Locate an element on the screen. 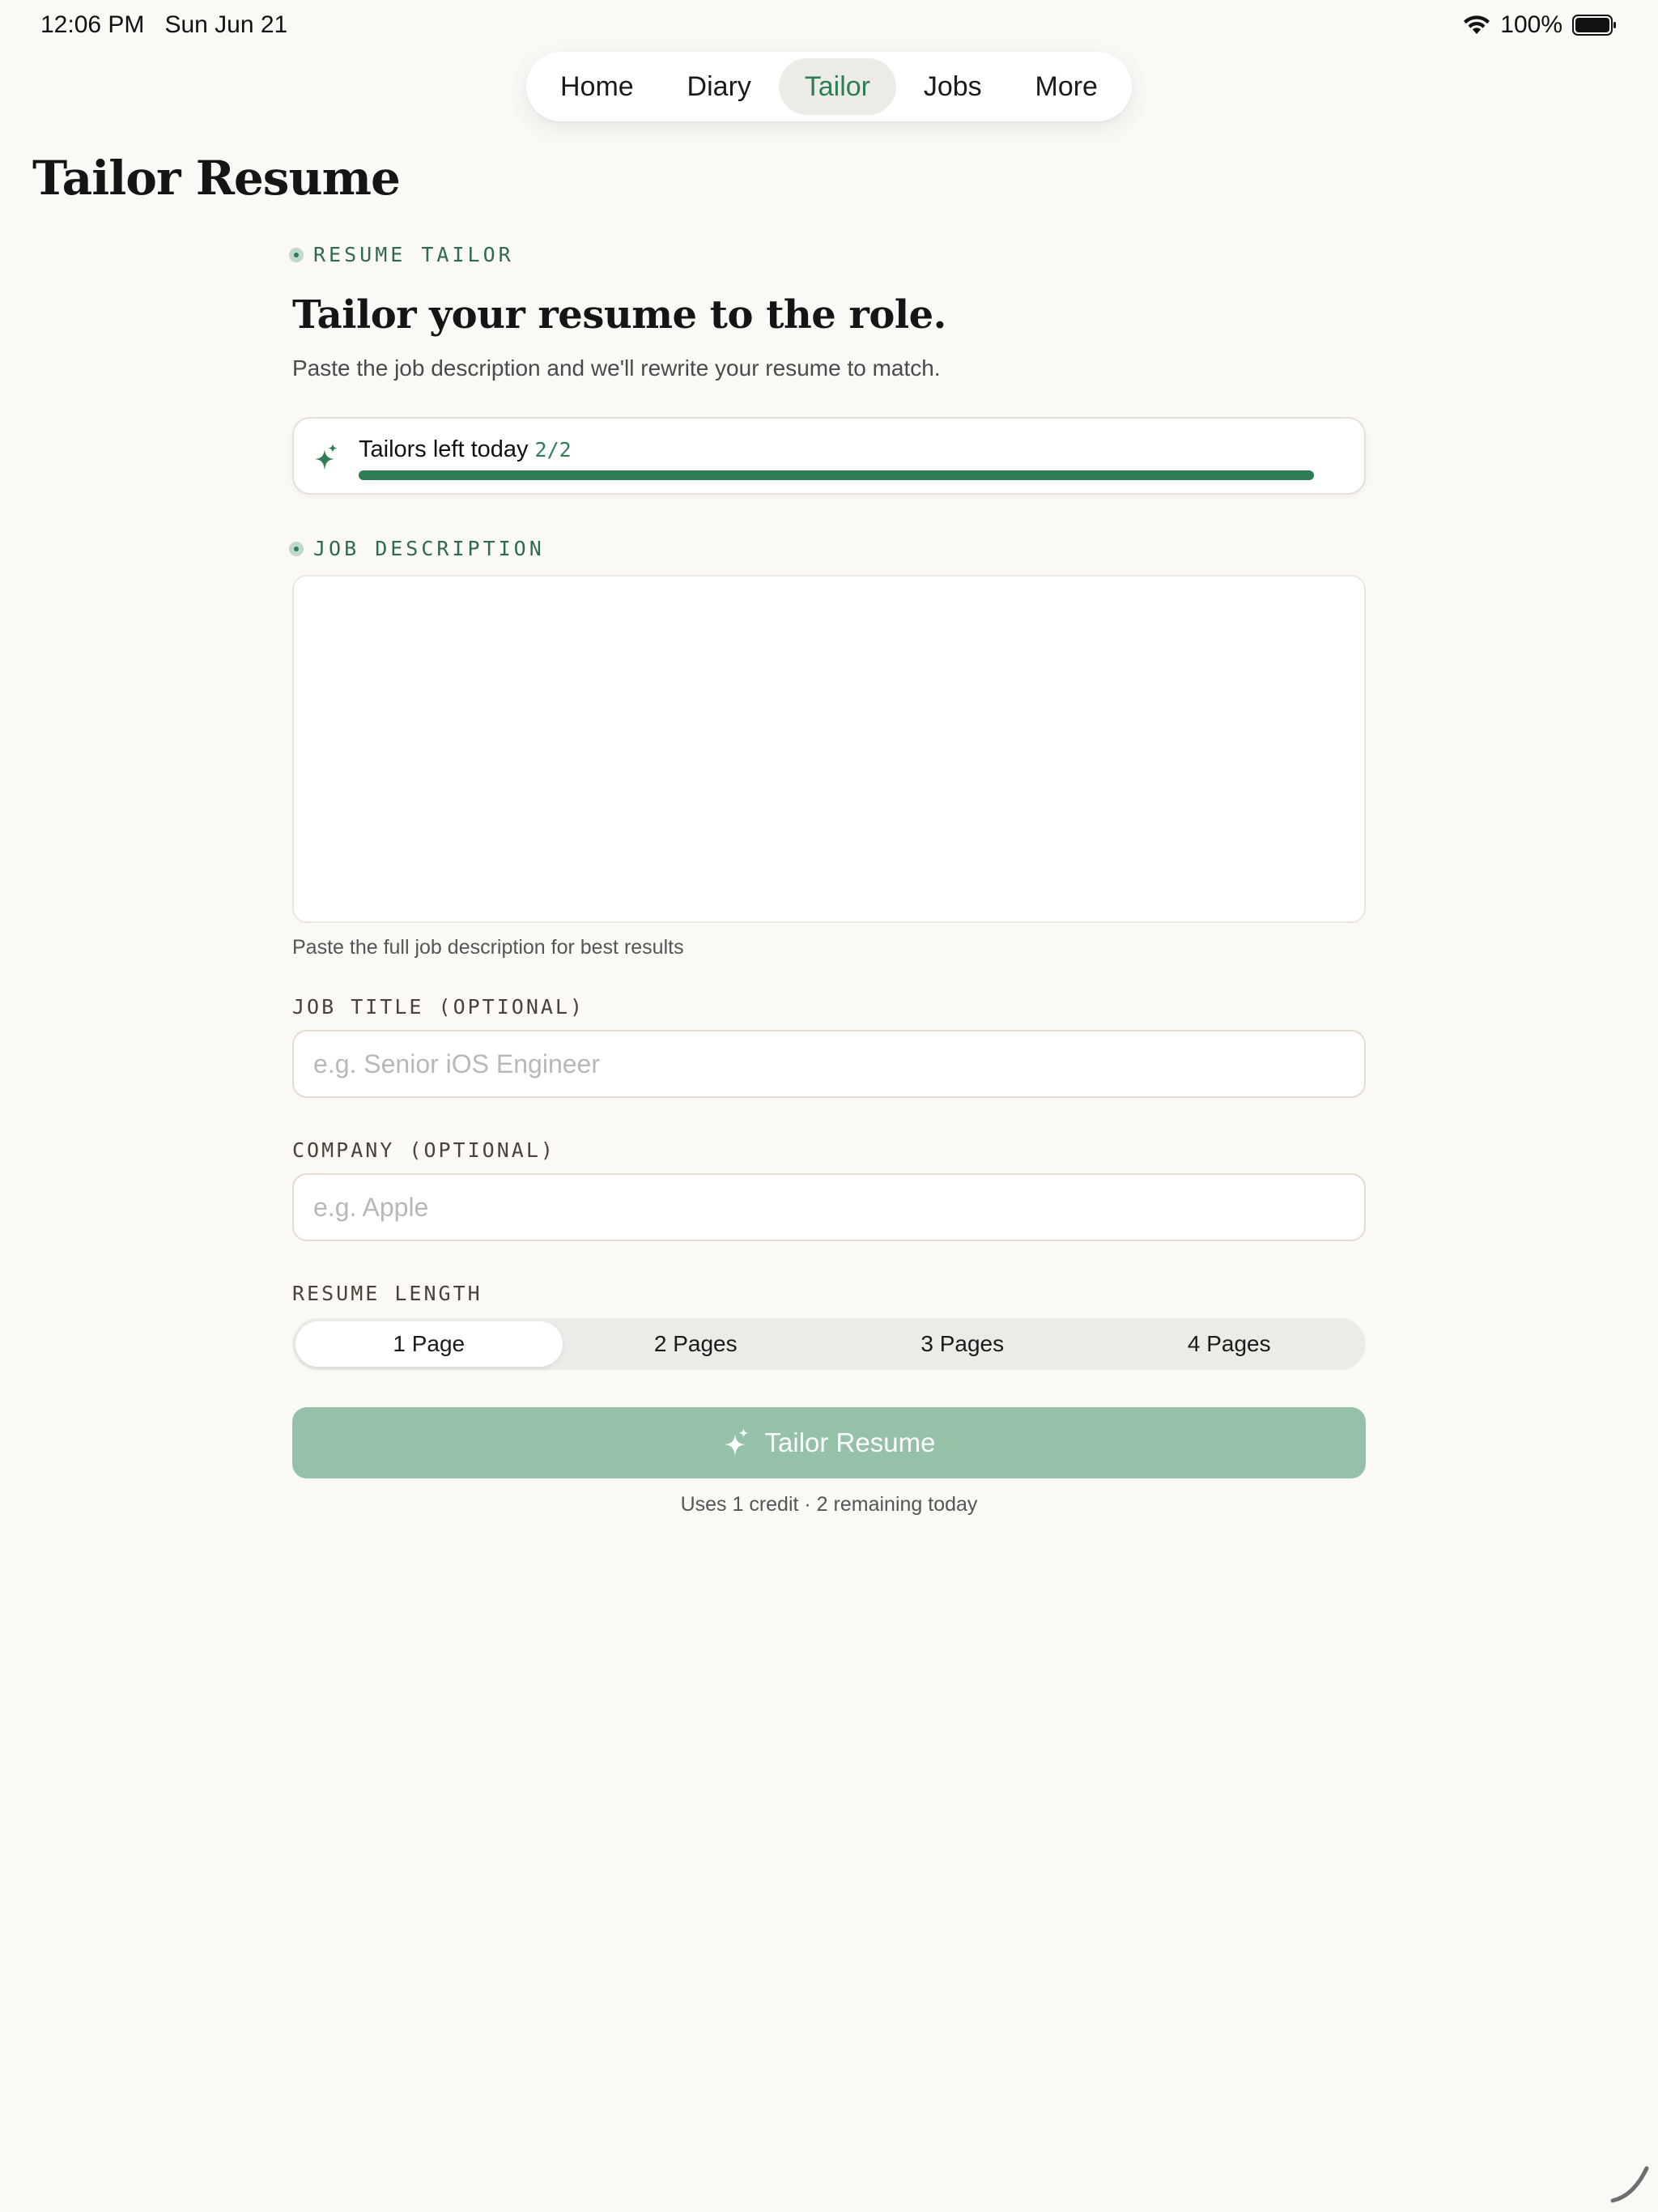 The width and height of the screenshot is (1658, 2212). tab-label: Jobs is located at coordinates (952, 86).